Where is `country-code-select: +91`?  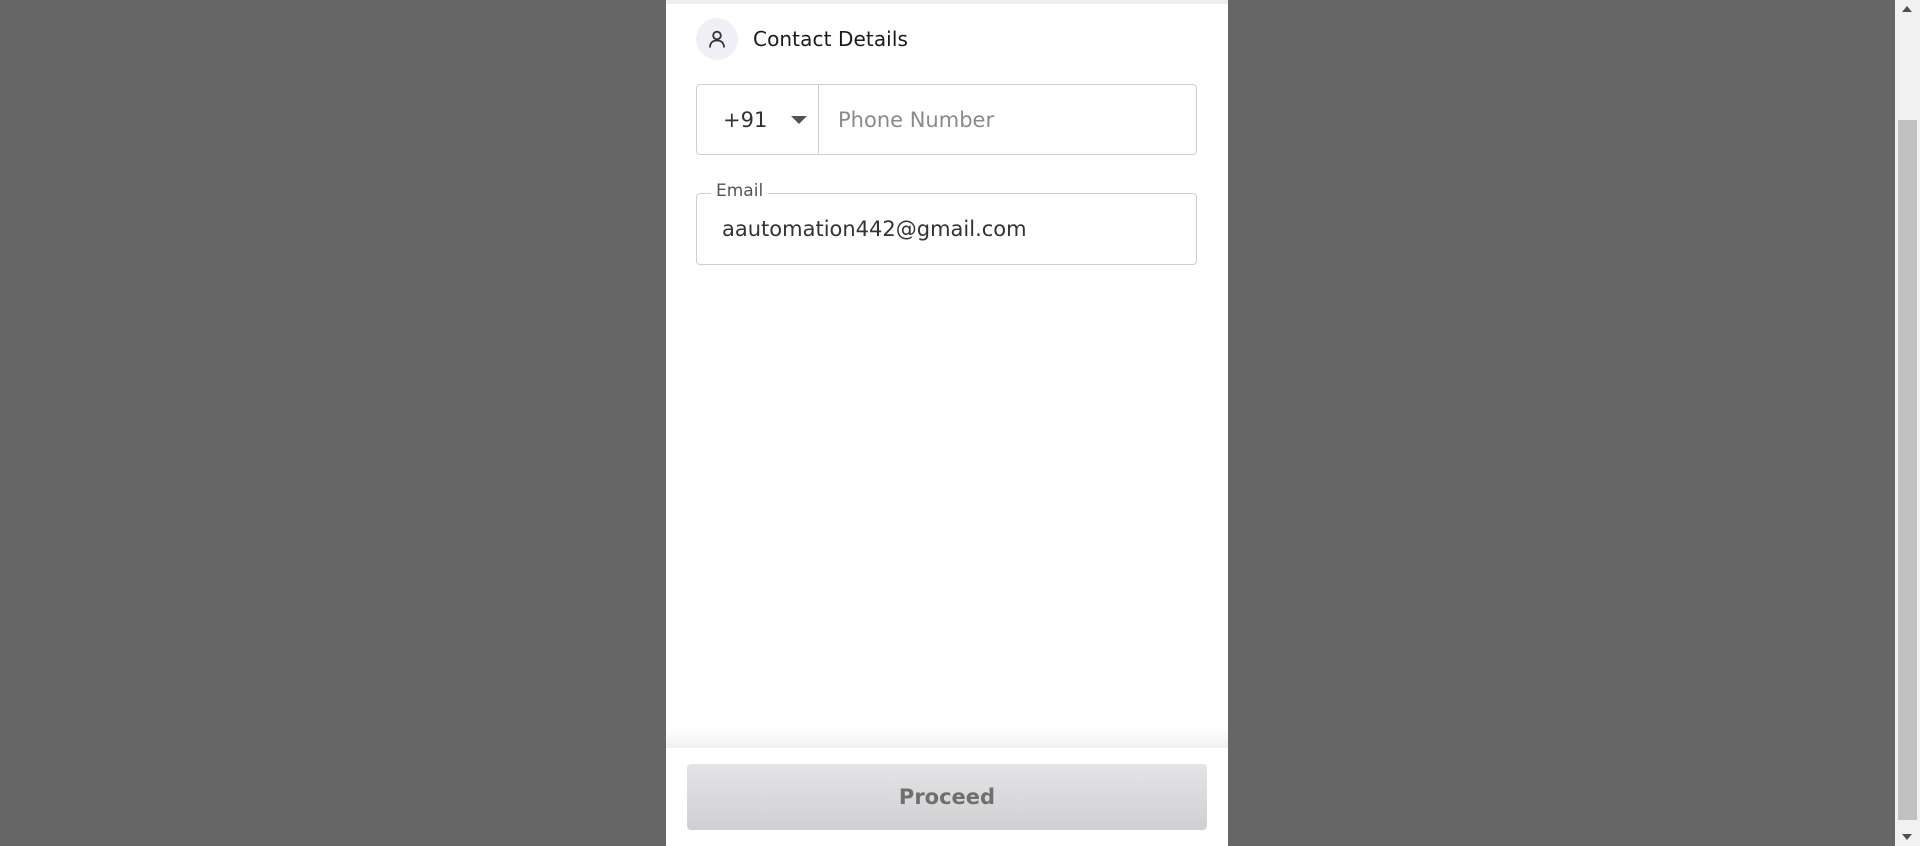 country-code-select: +91 is located at coordinates (758, 119).